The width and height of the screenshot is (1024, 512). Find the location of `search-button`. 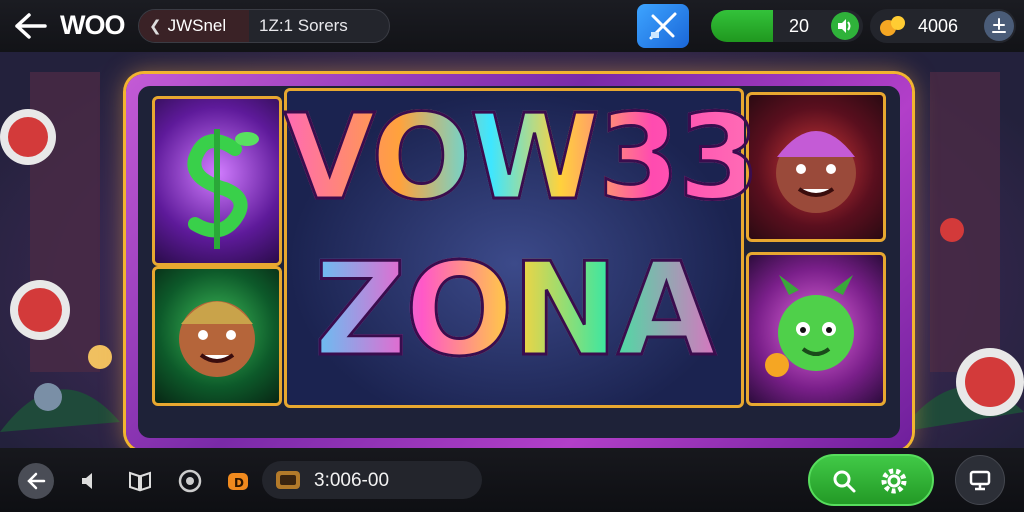

search-button is located at coordinates (844, 481).